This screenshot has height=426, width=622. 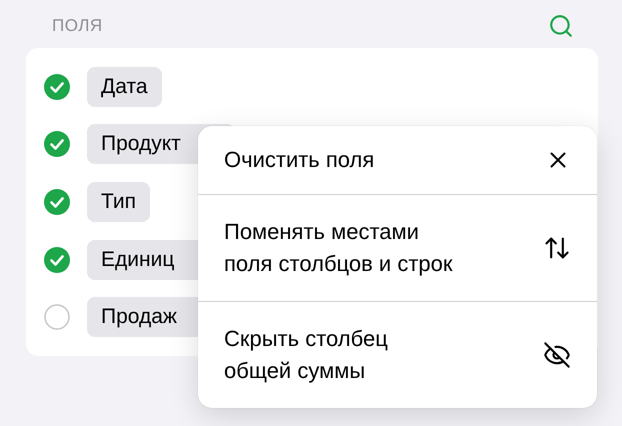 I want to click on section-title: ПОЛЯ, so click(x=77, y=26).